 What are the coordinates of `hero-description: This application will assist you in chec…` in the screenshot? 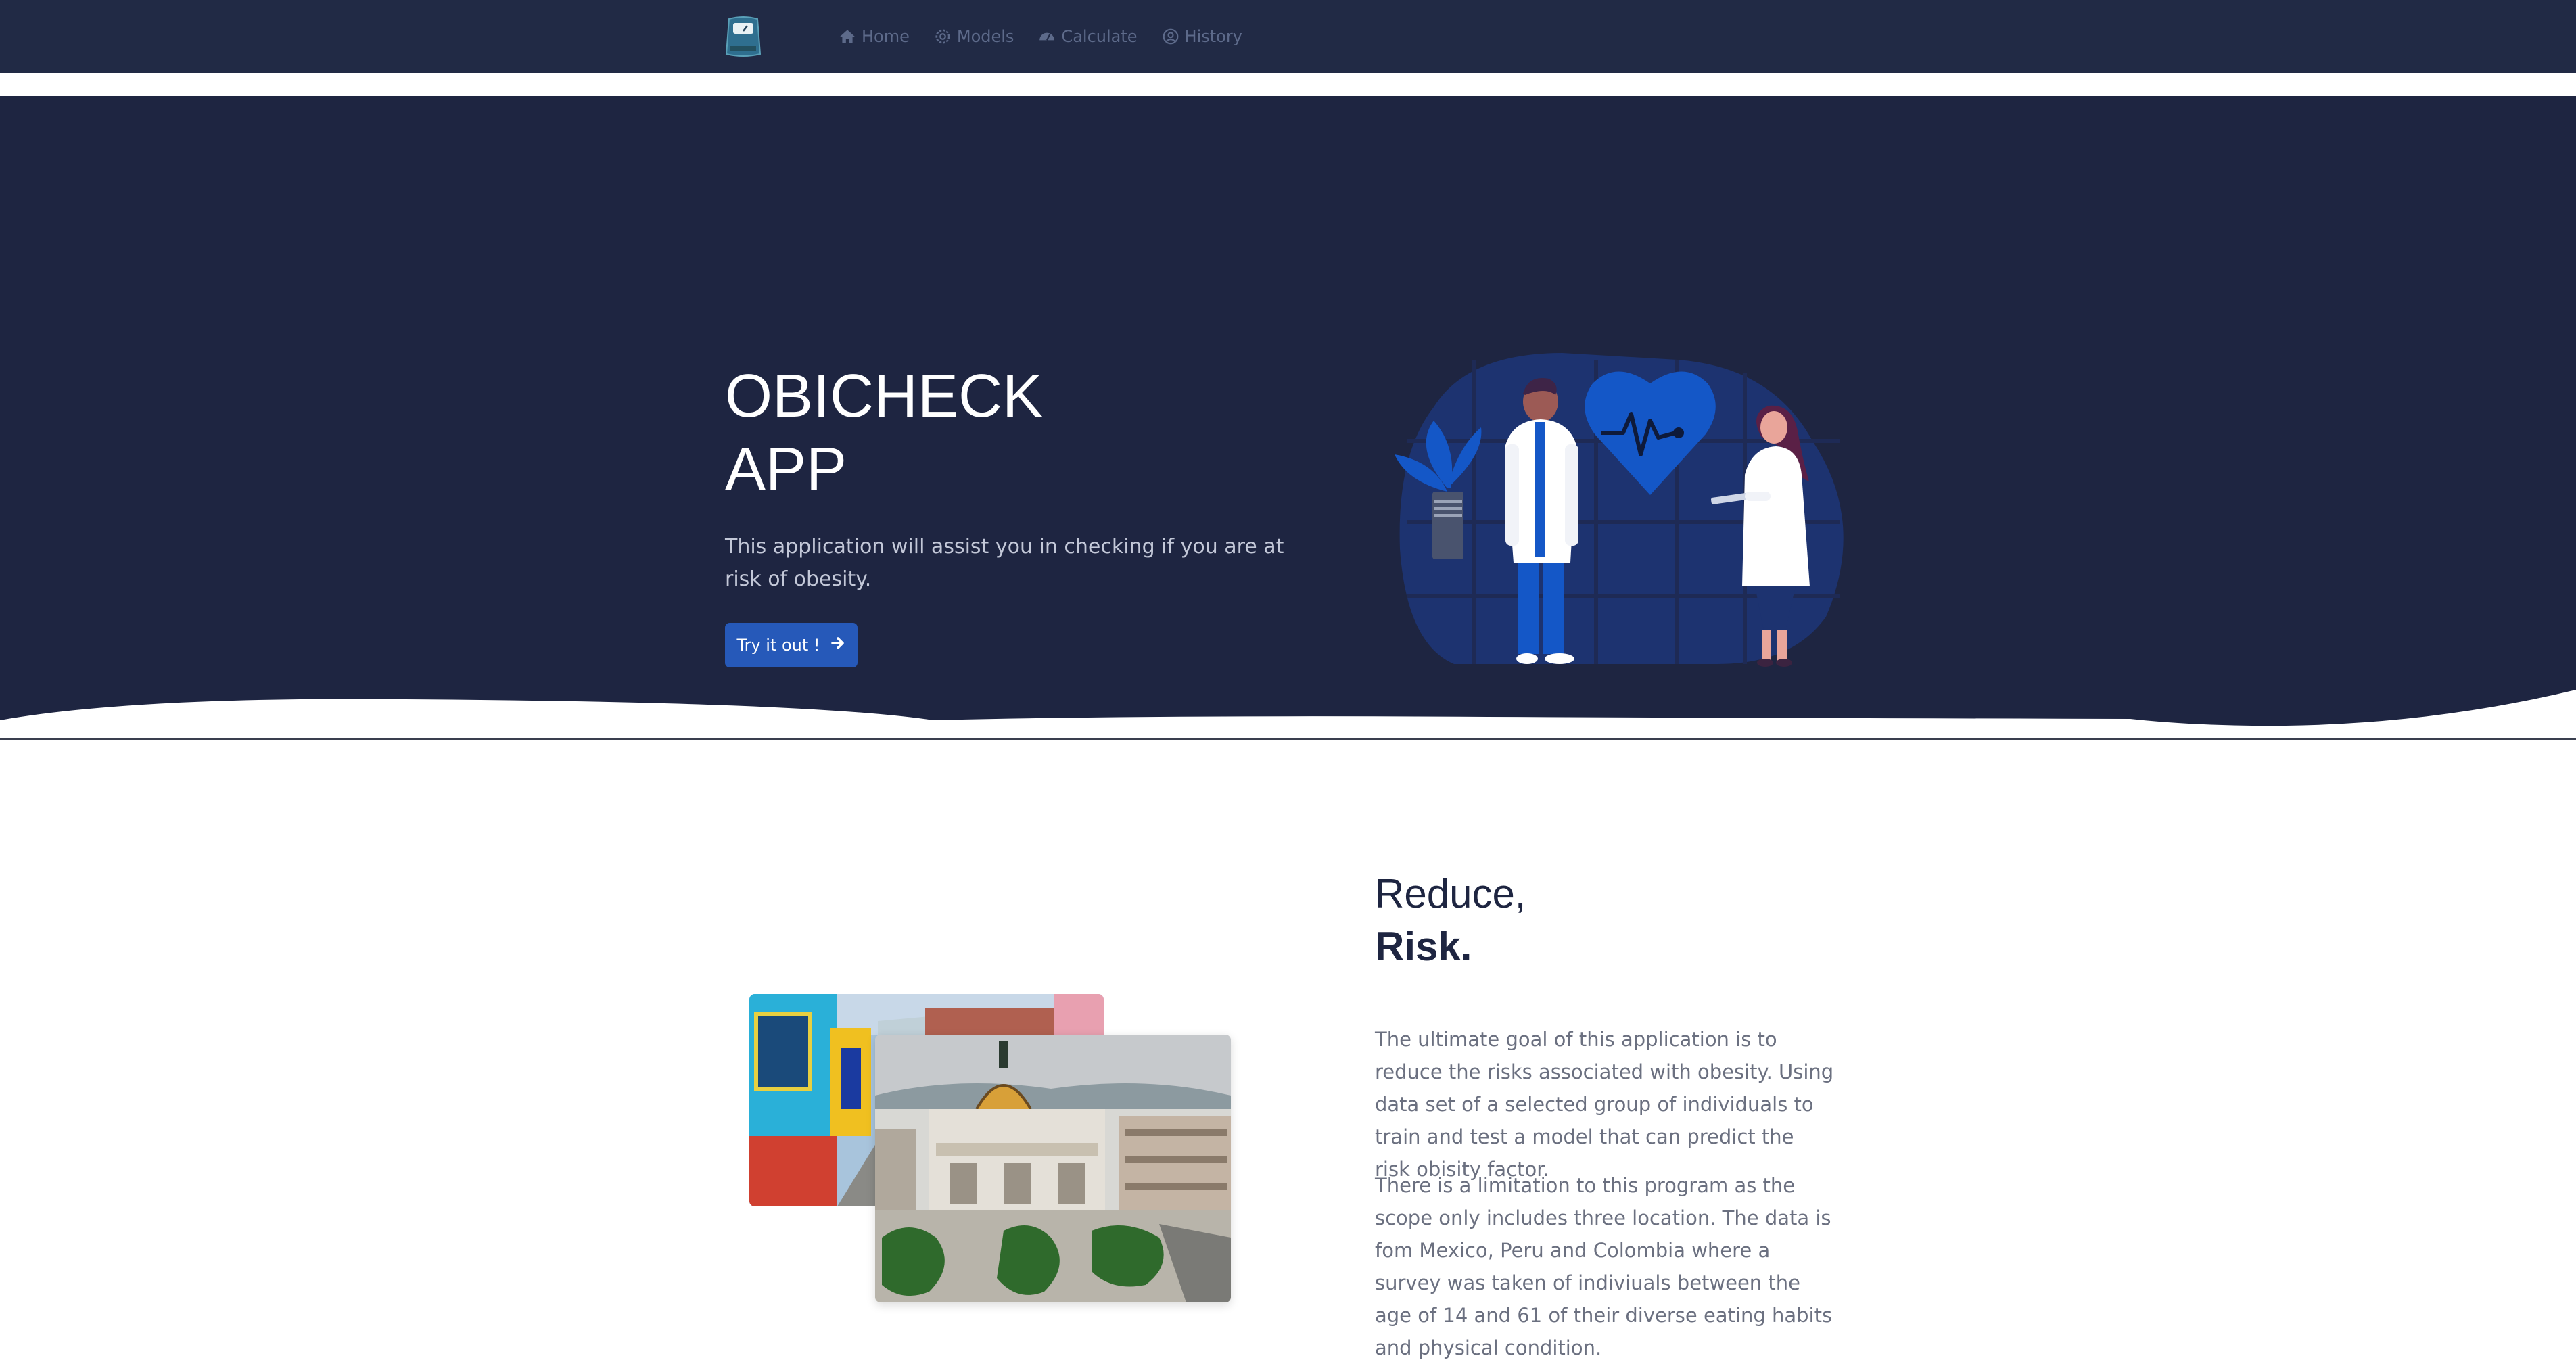 It's located at (1004, 563).